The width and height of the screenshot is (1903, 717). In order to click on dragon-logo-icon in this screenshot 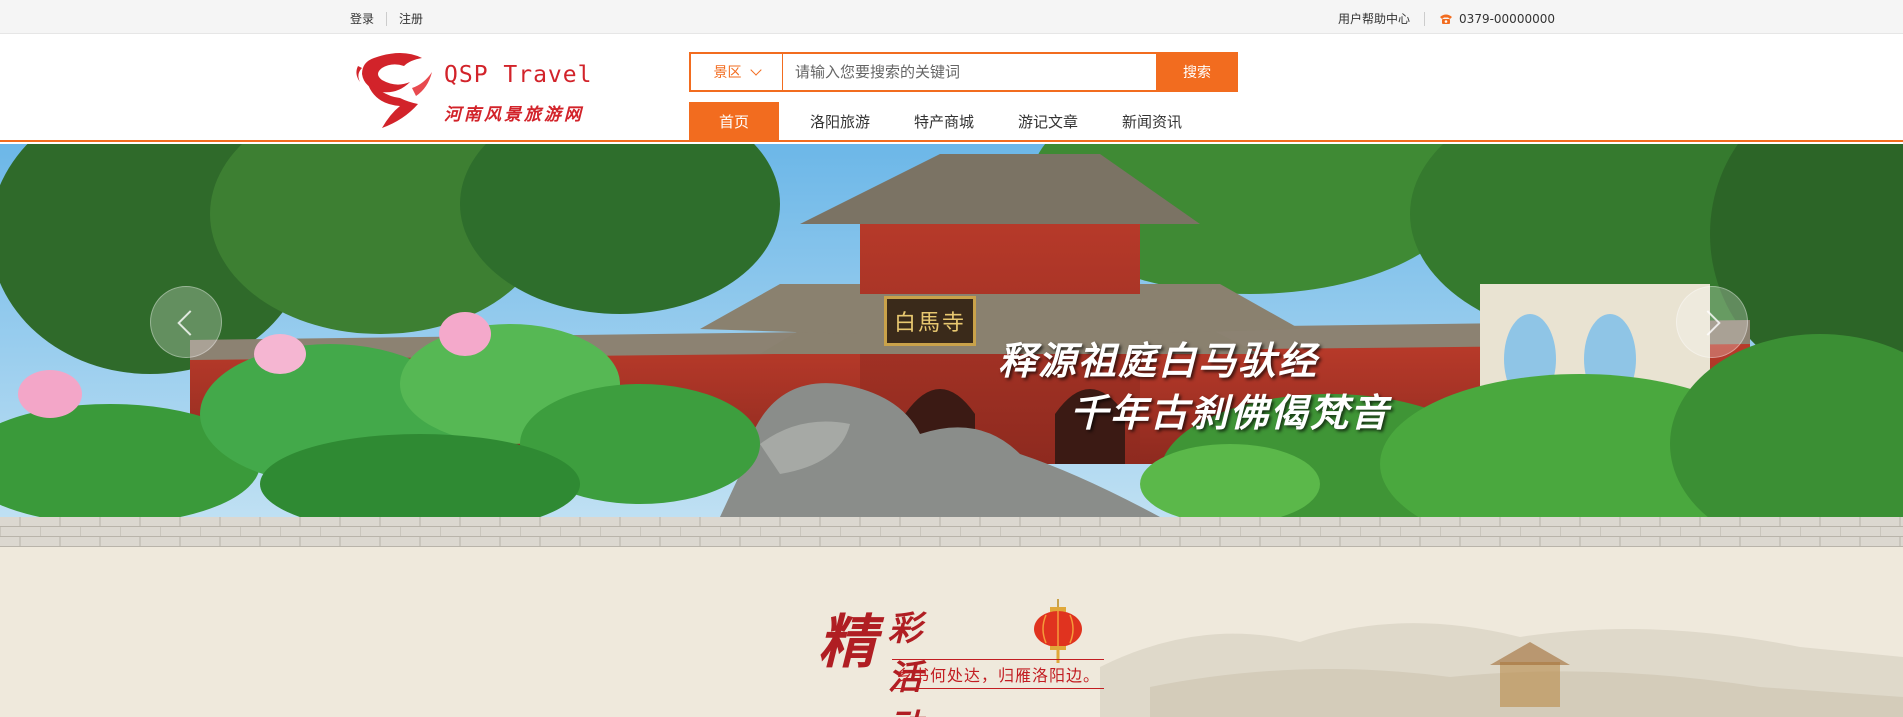, I will do `click(394, 90)`.